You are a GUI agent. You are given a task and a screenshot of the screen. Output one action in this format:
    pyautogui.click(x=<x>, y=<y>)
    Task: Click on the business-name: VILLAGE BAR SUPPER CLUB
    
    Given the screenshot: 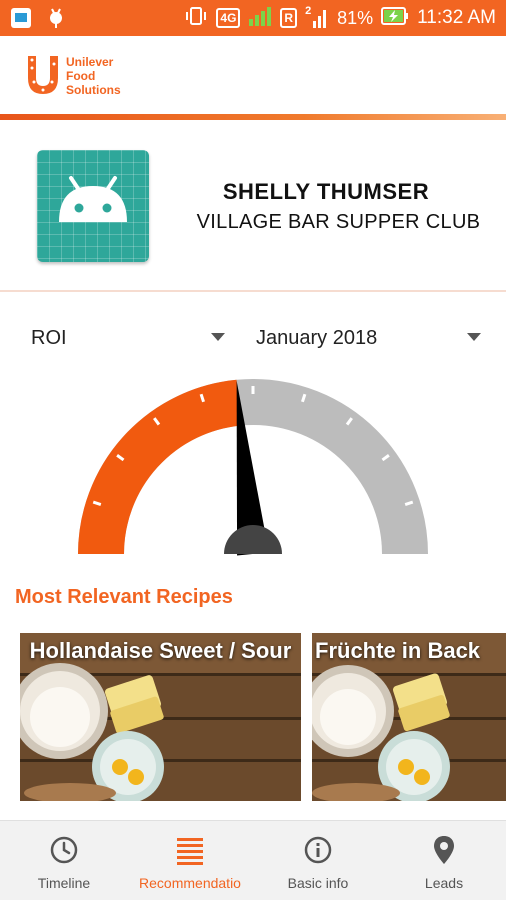 What is the action you would take?
    pyautogui.click(x=338, y=222)
    